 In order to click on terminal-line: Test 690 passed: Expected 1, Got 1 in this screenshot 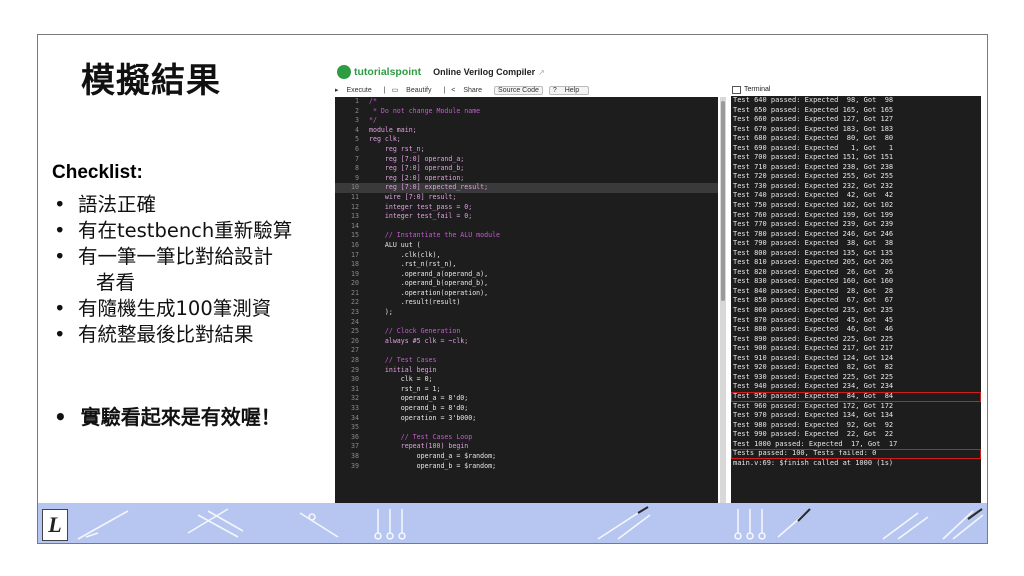, I will do `click(813, 147)`.